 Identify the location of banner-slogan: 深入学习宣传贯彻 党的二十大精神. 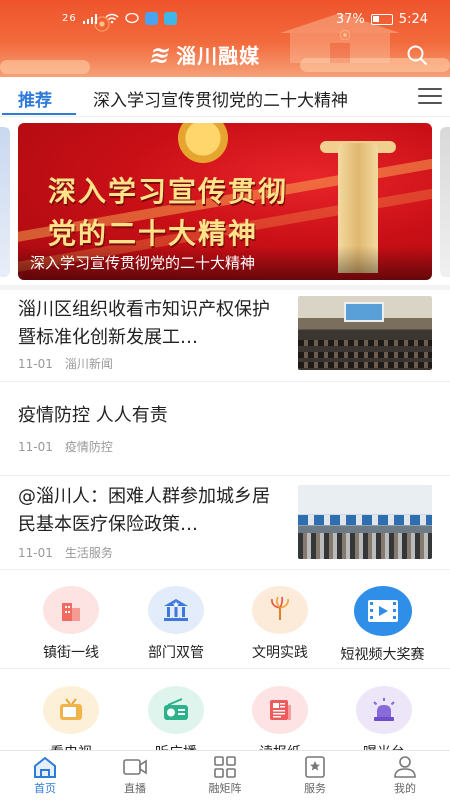
(168, 212).